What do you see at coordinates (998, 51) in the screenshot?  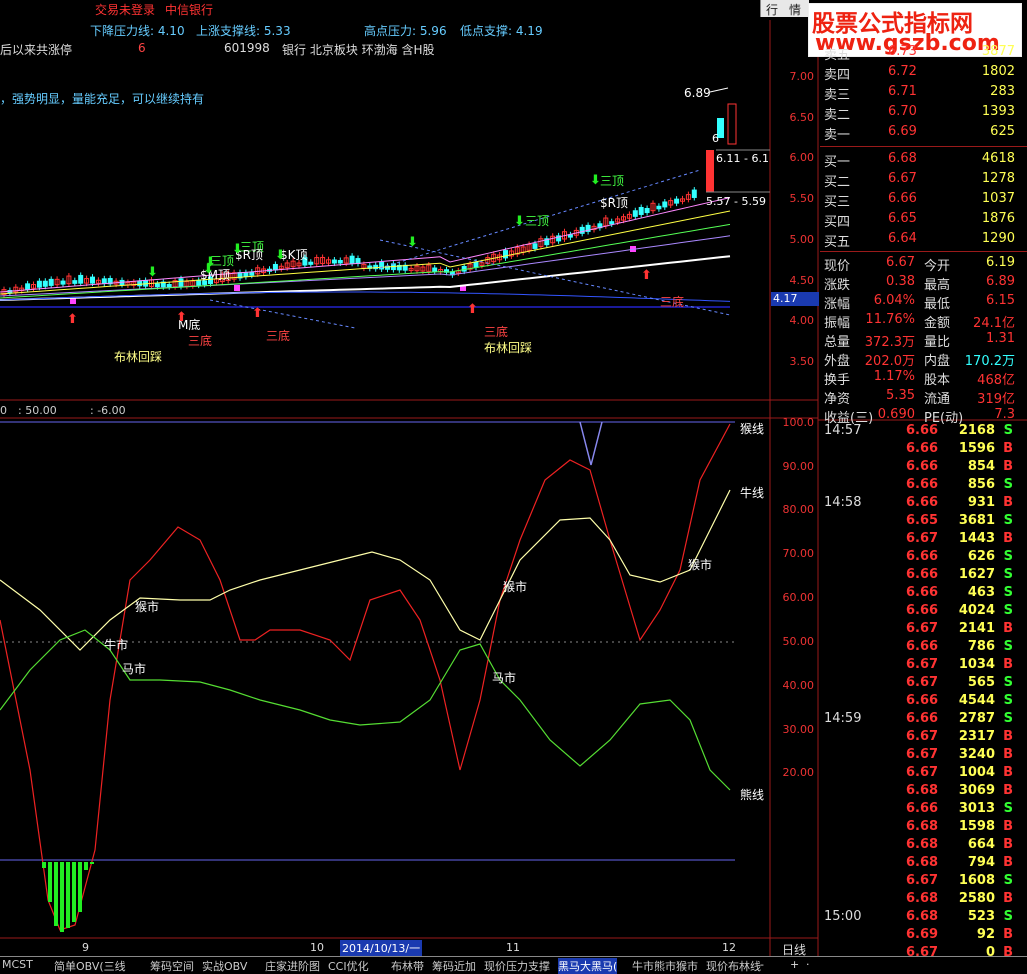 I see `ask-volume: 3877` at bounding box center [998, 51].